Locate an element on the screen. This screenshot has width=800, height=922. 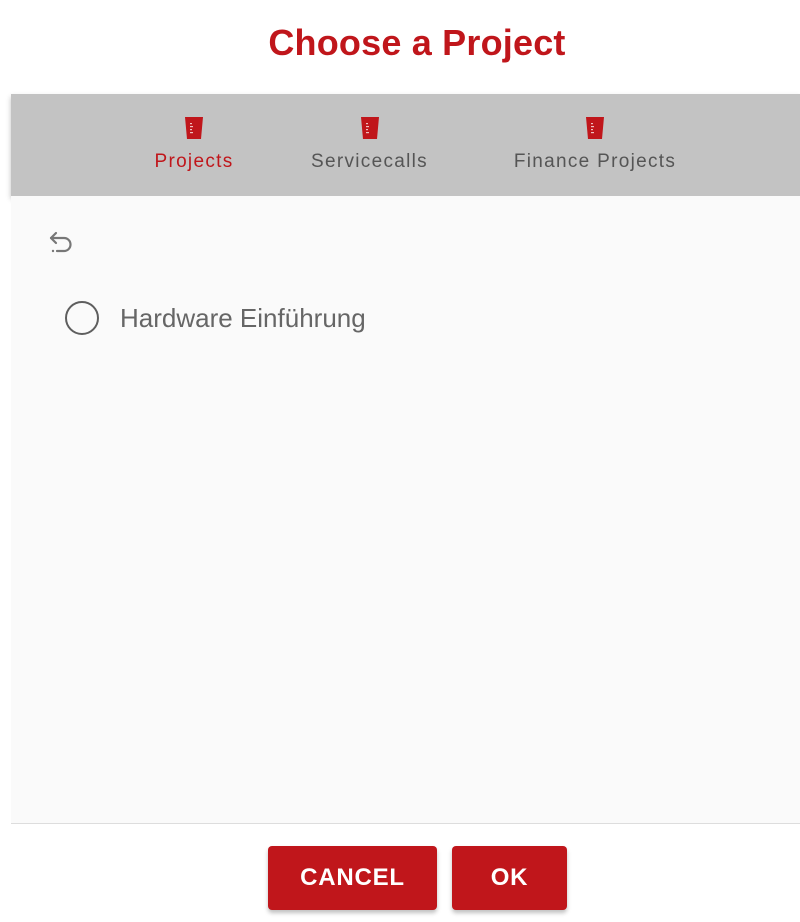
tab-servicecalls: Servicecalls is located at coordinates (369, 145).